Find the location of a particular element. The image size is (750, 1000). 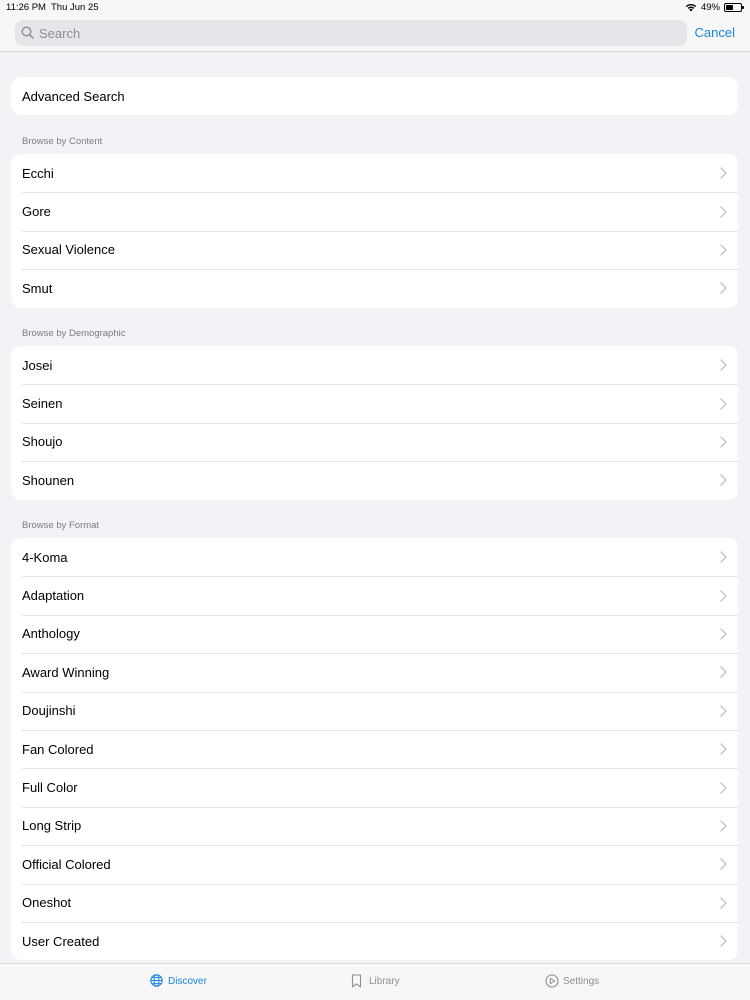

list-item: User Created is located at coordinates (374, 940).